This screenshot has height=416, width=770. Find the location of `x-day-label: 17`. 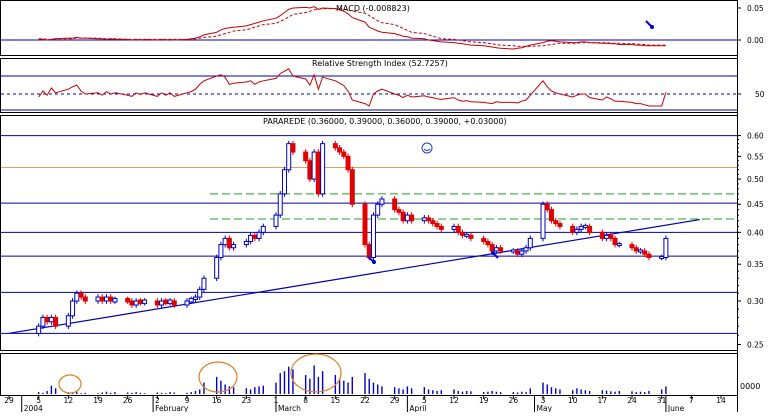

x-day-label: 17 is located at coordinates (603, 400).